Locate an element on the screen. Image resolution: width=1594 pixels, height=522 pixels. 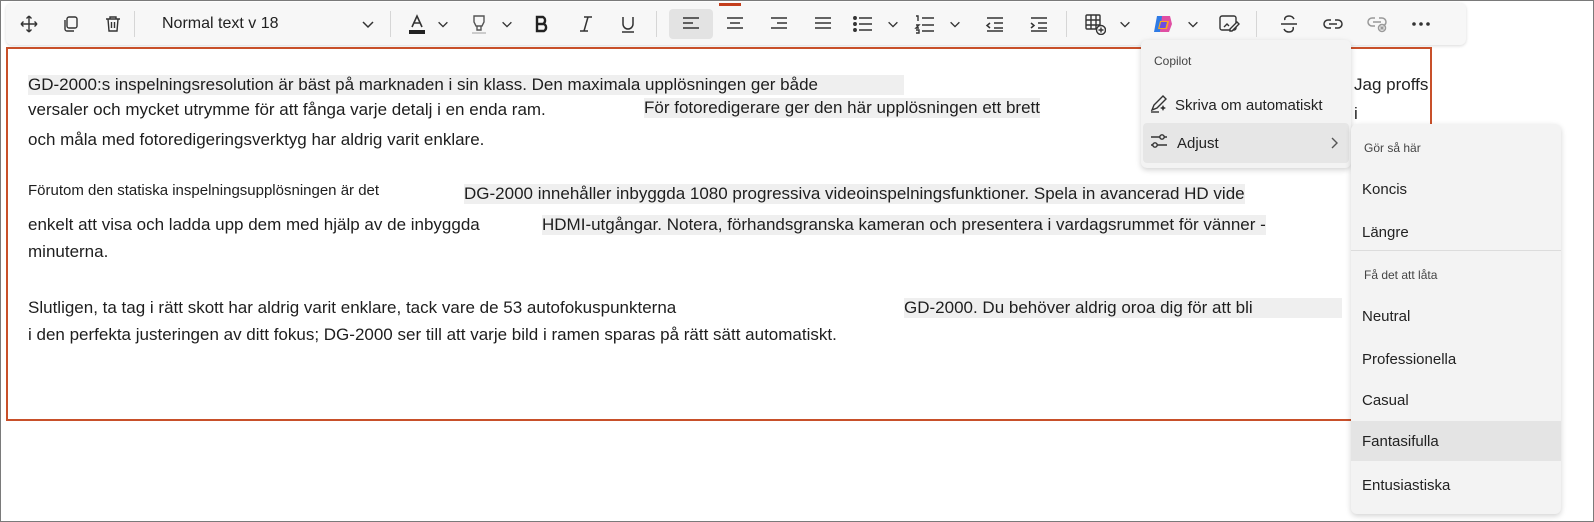
overflow-text: Jag proffs is located at coordinates (1391, 84).